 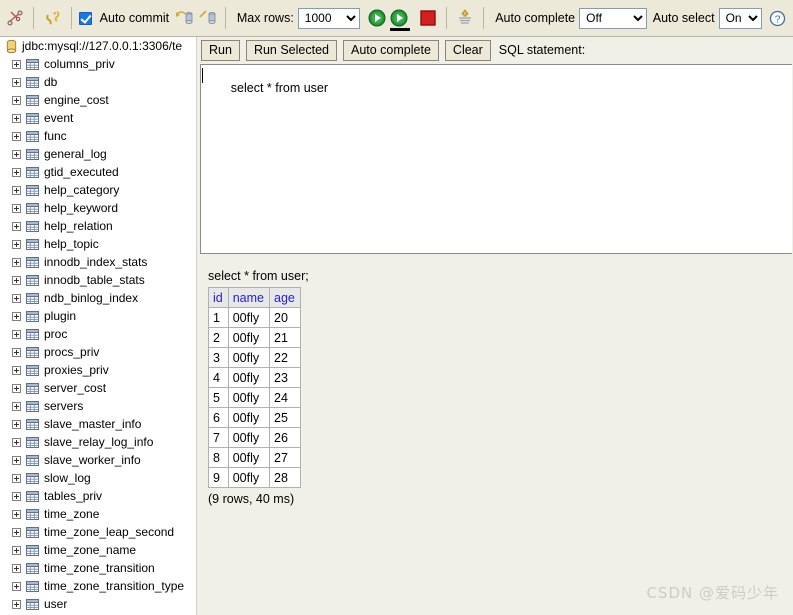 I want to click on result-row: 7 00fly 26, so click(x=254, y=437).